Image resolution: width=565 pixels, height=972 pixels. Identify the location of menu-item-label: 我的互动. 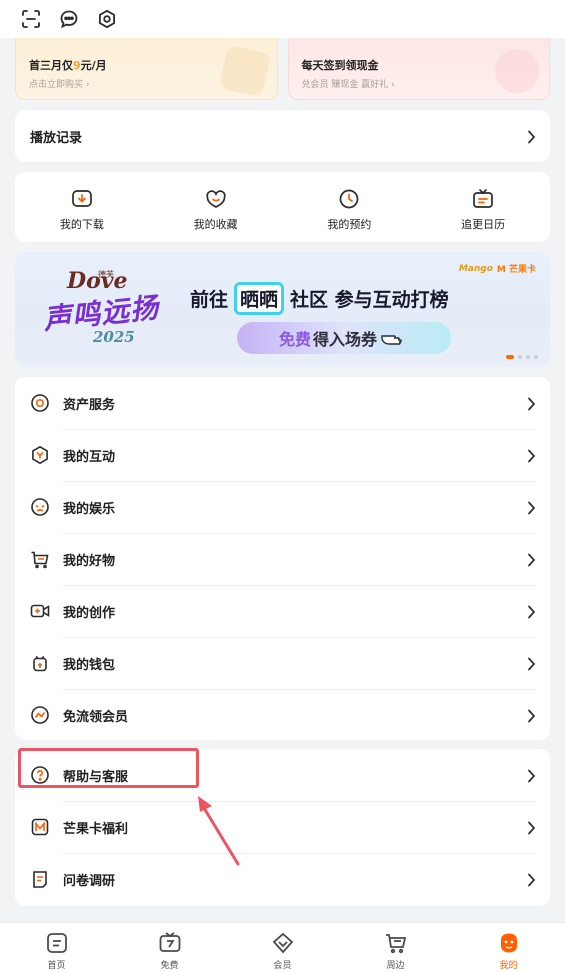
(89, 457).